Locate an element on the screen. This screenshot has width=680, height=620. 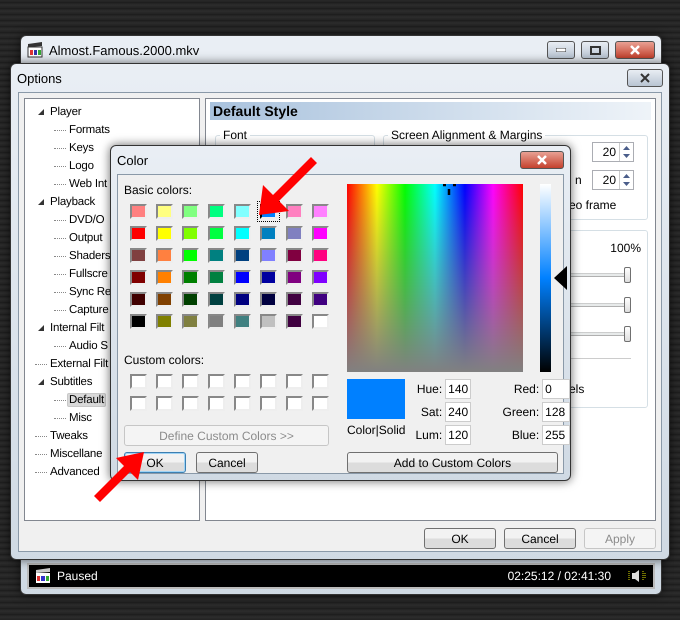
tree-item: Logo is located at coordinates (81, 166).